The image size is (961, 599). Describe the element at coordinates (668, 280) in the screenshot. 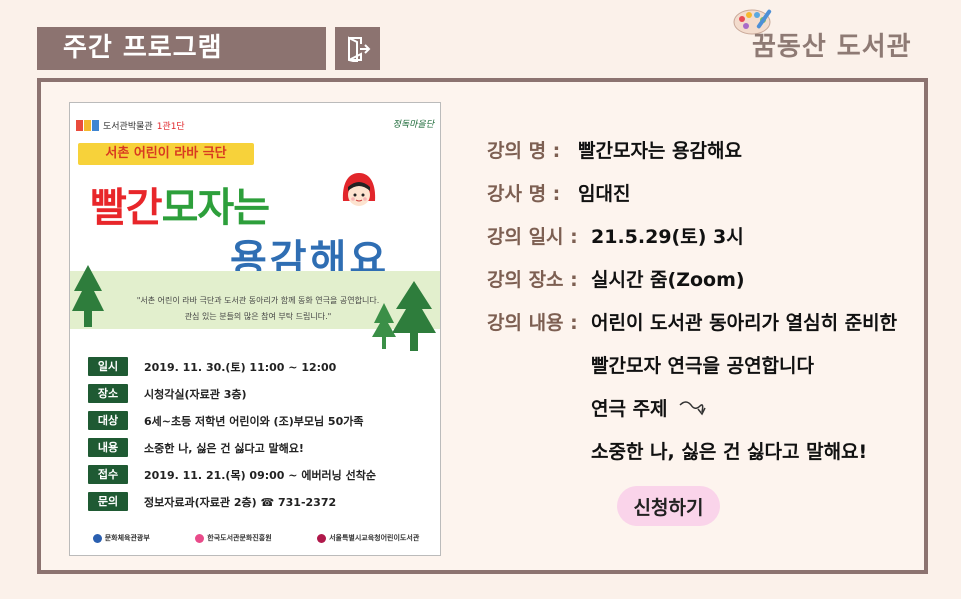

I see `info-place-value: 실시간 줌(Zoom)` at that location.